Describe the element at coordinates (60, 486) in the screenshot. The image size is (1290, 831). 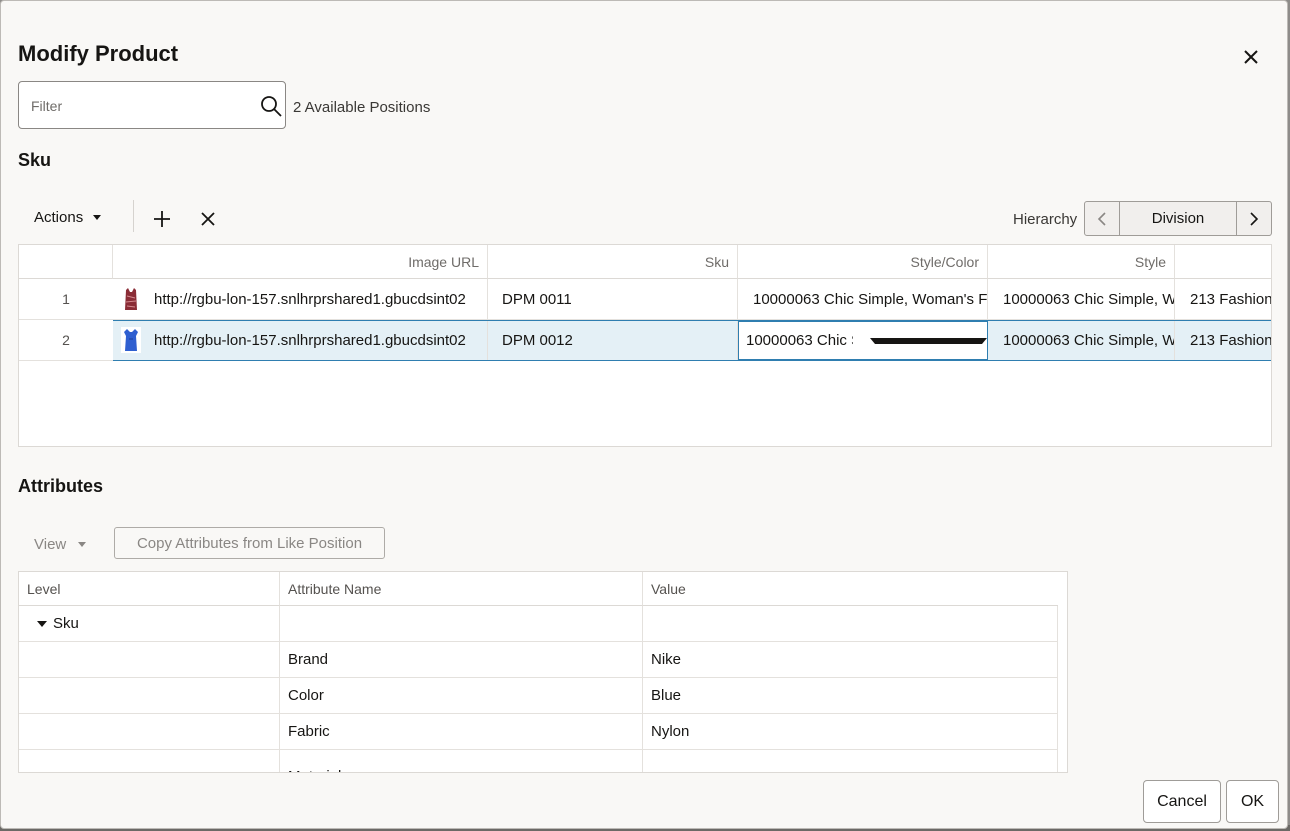
I see `attributes-section-title: Attributes` at that location.